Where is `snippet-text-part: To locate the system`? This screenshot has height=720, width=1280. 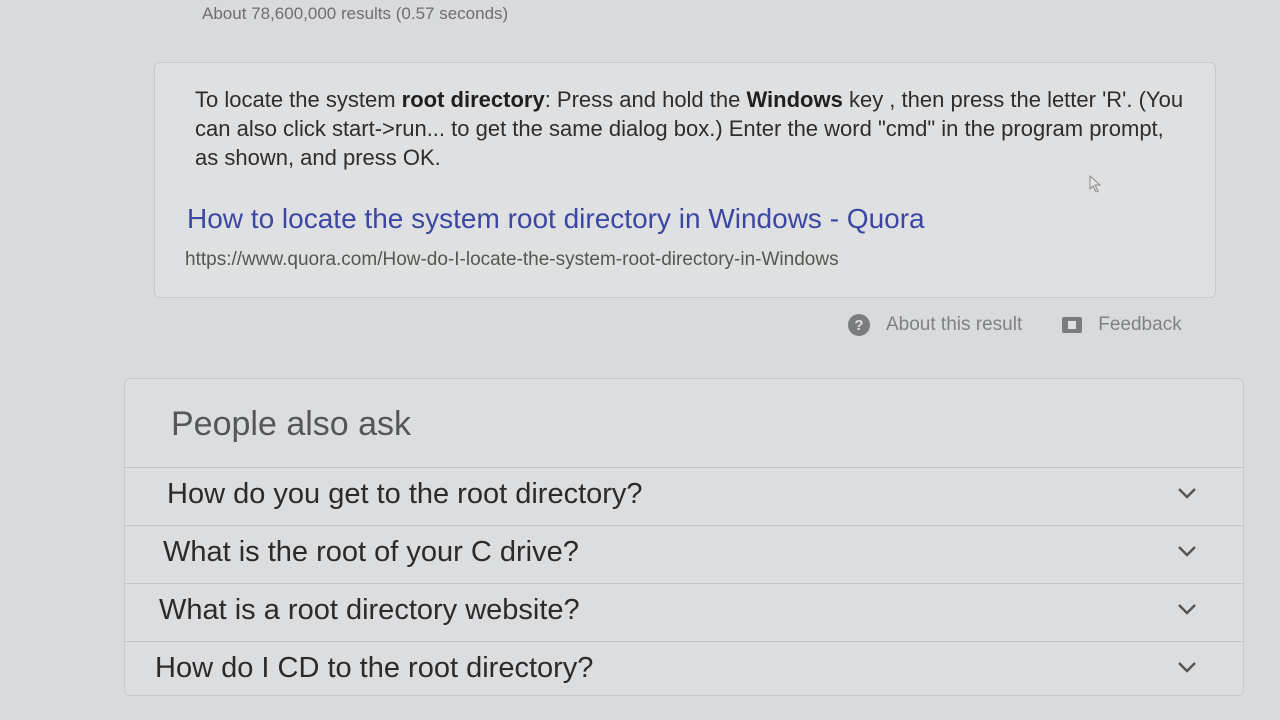
snippet-text-part: To locate the system is located at coordinates (298, 99).